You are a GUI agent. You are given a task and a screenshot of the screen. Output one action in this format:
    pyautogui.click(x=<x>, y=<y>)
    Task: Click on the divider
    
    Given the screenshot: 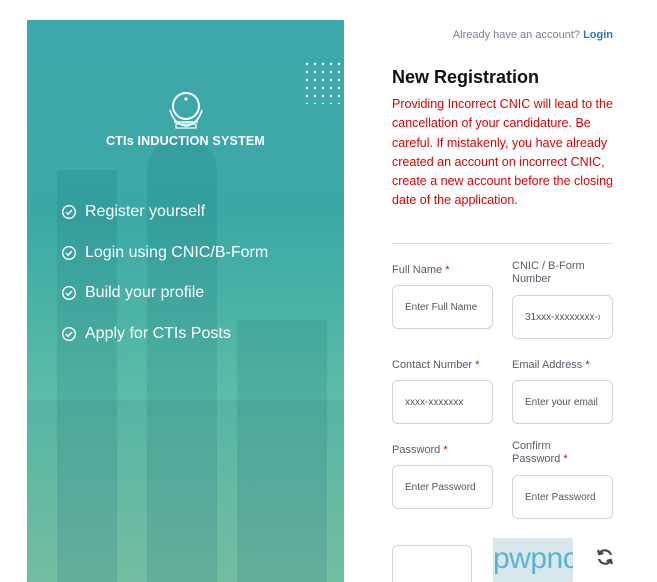 What is the action you would take?
    pyautogui.click(x=502, y=243)
    